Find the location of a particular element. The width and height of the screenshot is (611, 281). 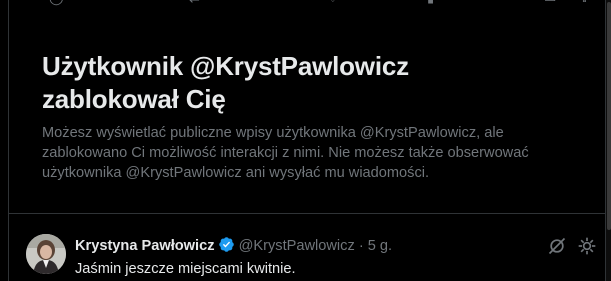

scrollbar-thumb is located at coordinates (609, 116).